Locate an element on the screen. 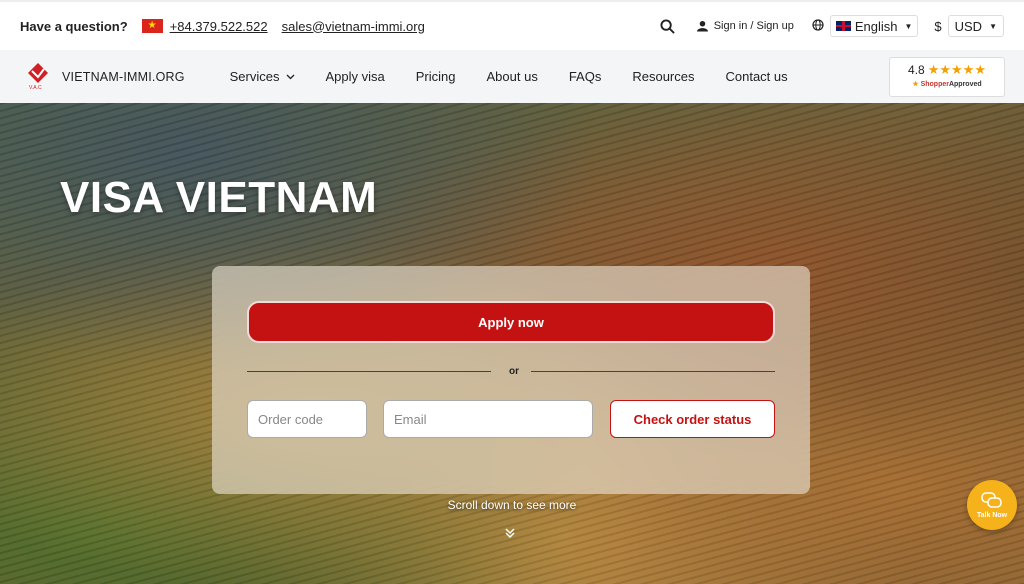 The image size is (1024, 584). uk-flag-icon is located at coordinates (843, 26).